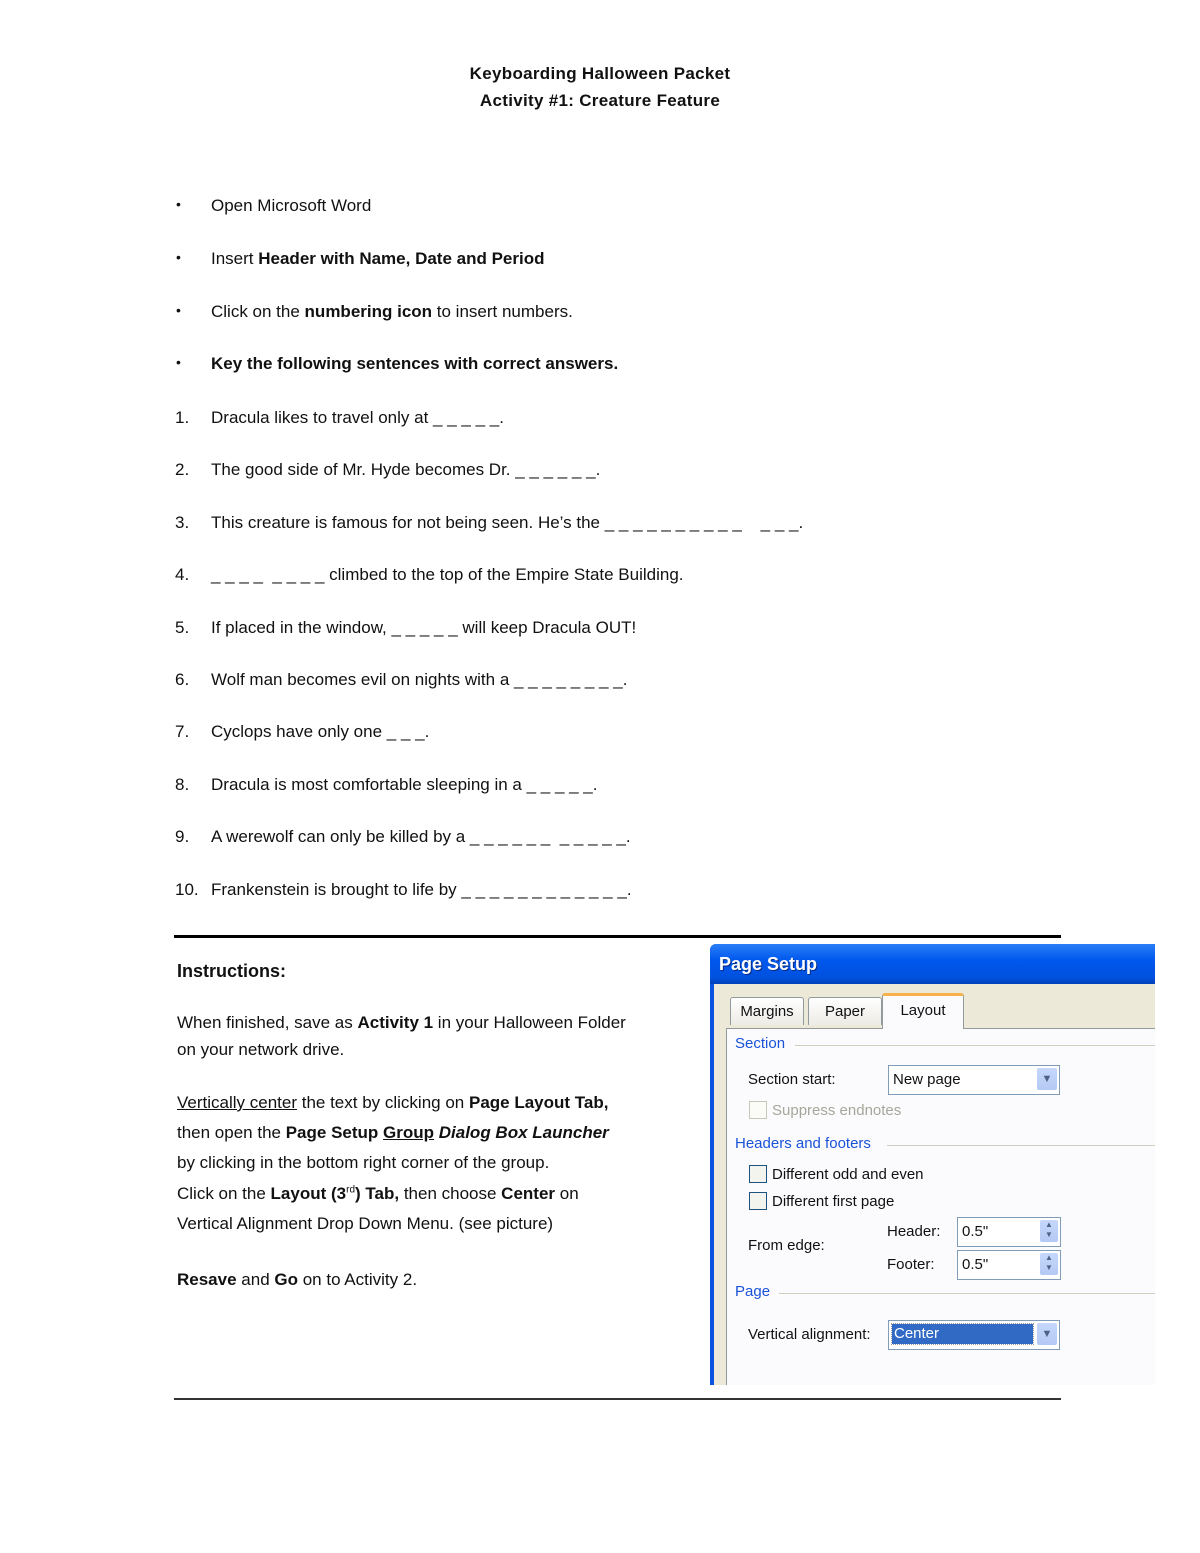 This screenshot has width=1200, height=1553. Describe the element at coordinates (261, 1049) in the screenshot. I see `instruction-save-line2: on your network drive.` at that location.